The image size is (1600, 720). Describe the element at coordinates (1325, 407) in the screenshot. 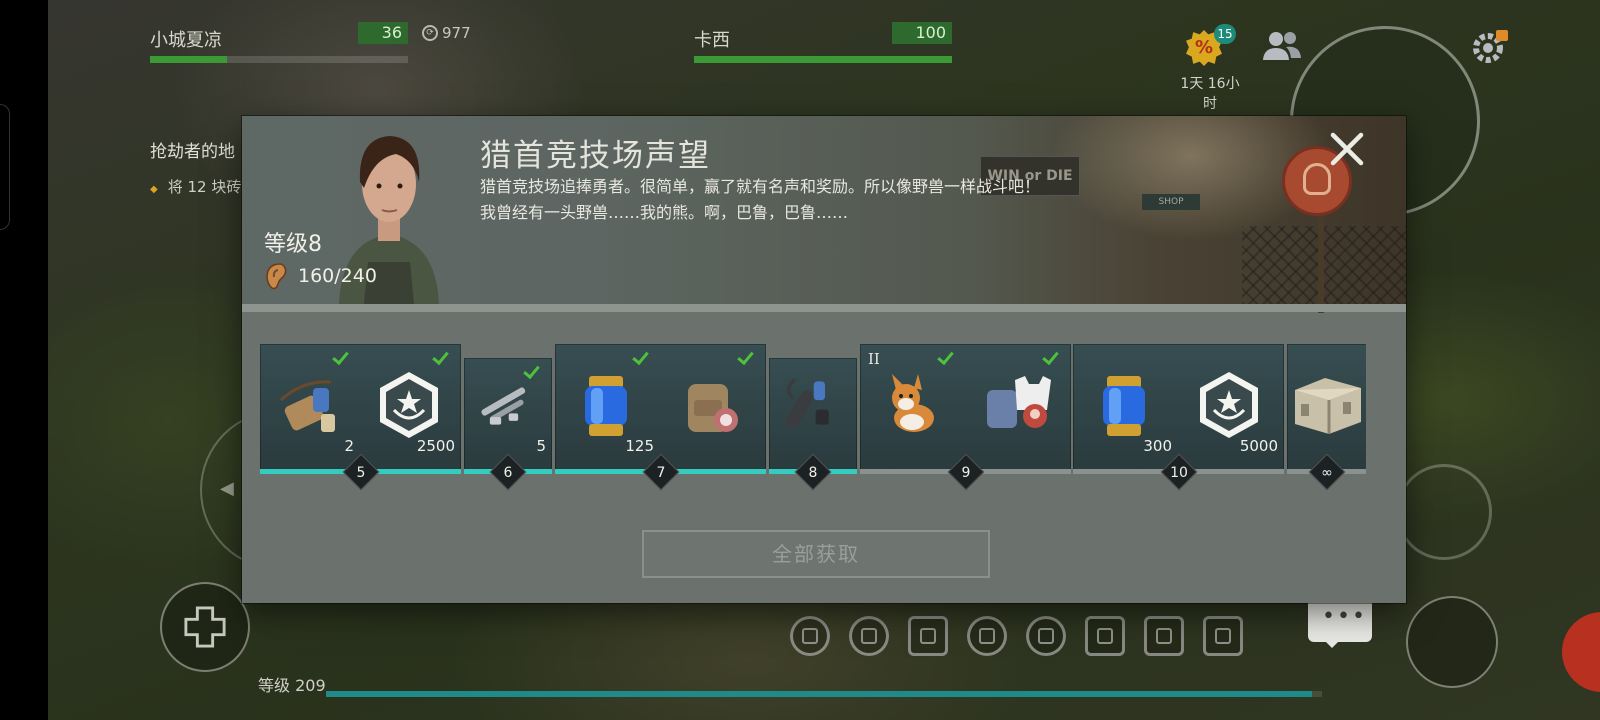

I see `supply-crate-icon` at that location.